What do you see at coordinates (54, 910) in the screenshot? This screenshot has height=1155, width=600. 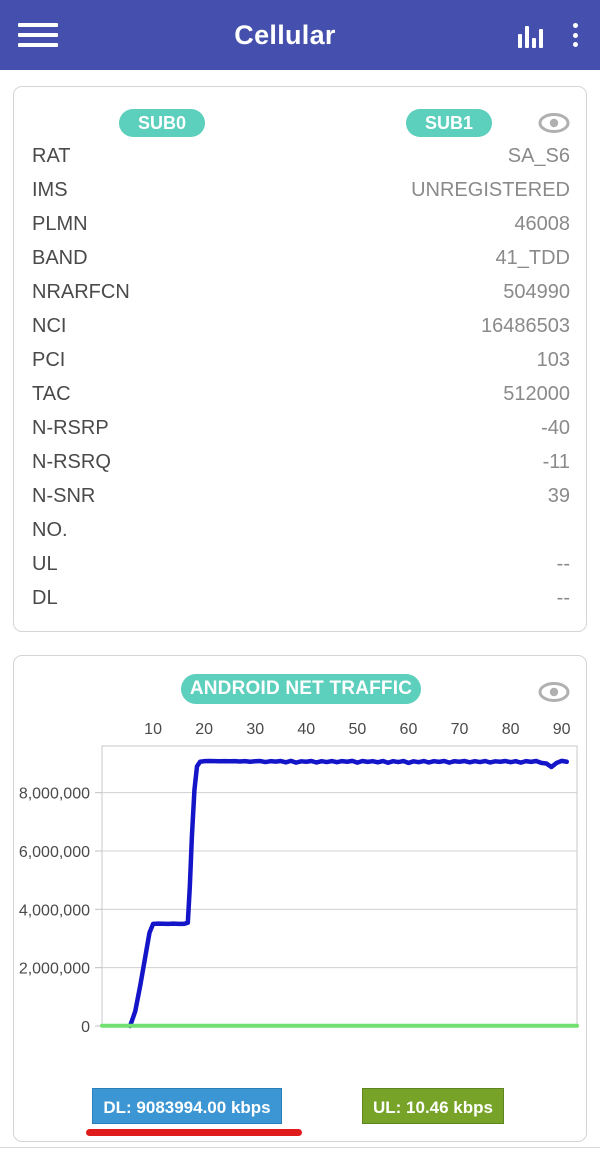 I see `y-tick-label: 4,000,000` at bounding box center [54, 910].